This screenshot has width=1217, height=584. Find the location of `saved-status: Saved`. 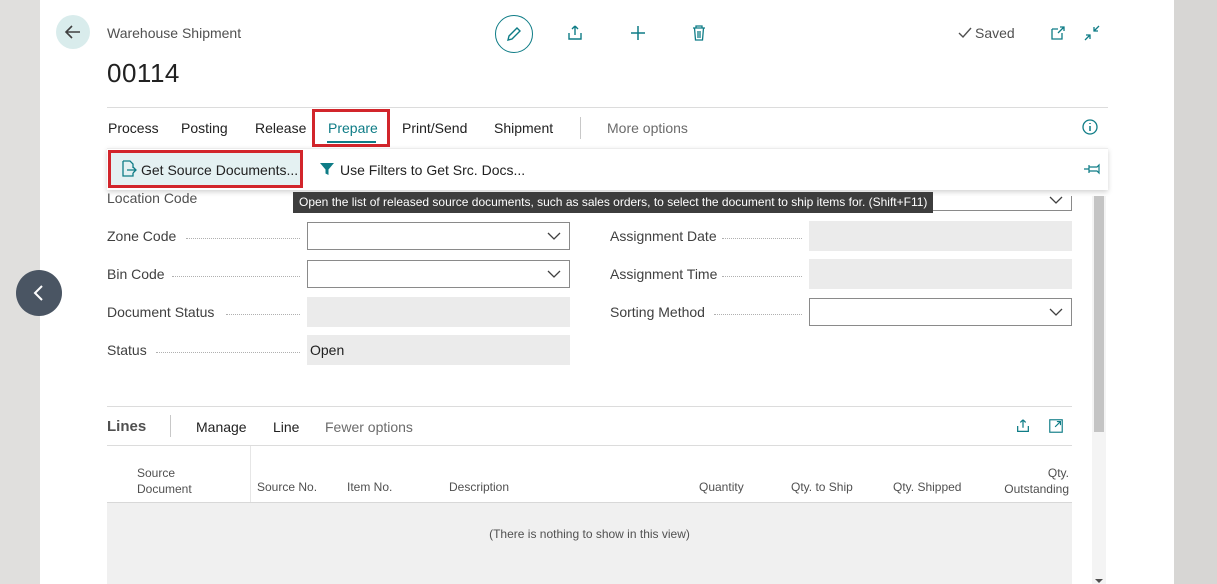

saved-status: Saved is located at coordinates (986, 33).